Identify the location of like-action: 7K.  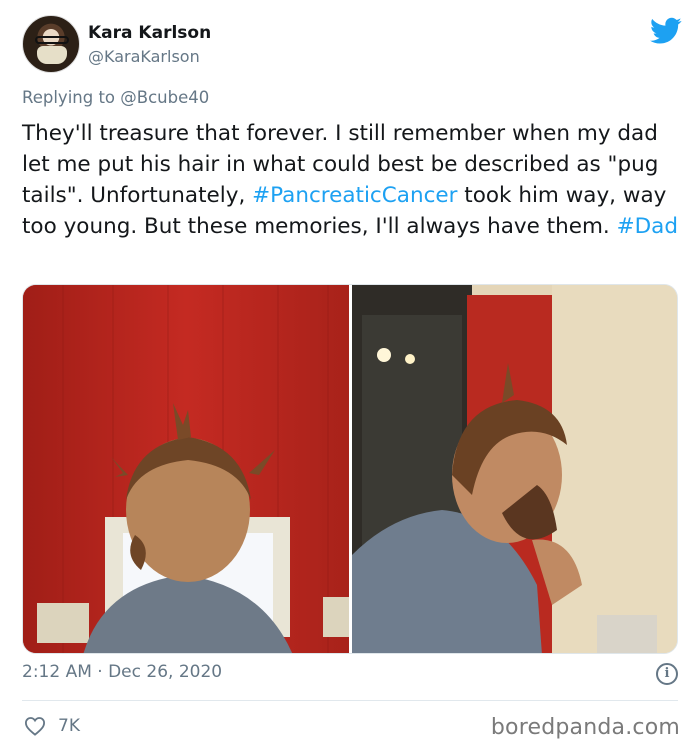
(52, 726).